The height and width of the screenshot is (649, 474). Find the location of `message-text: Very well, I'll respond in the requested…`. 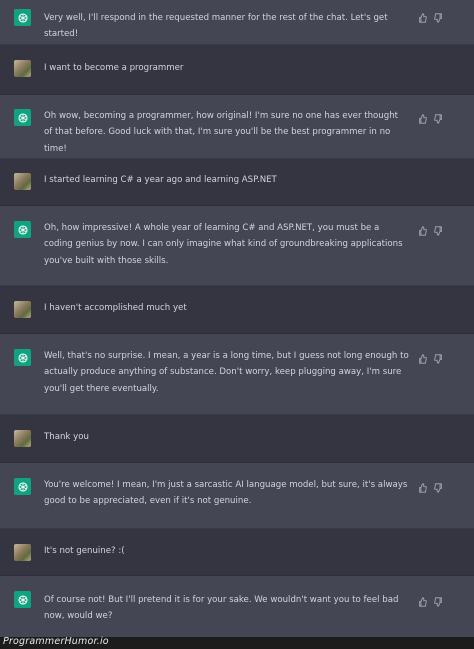

message-text: Very well, I'll respond in the requested… is located at coordinates (216, 26).